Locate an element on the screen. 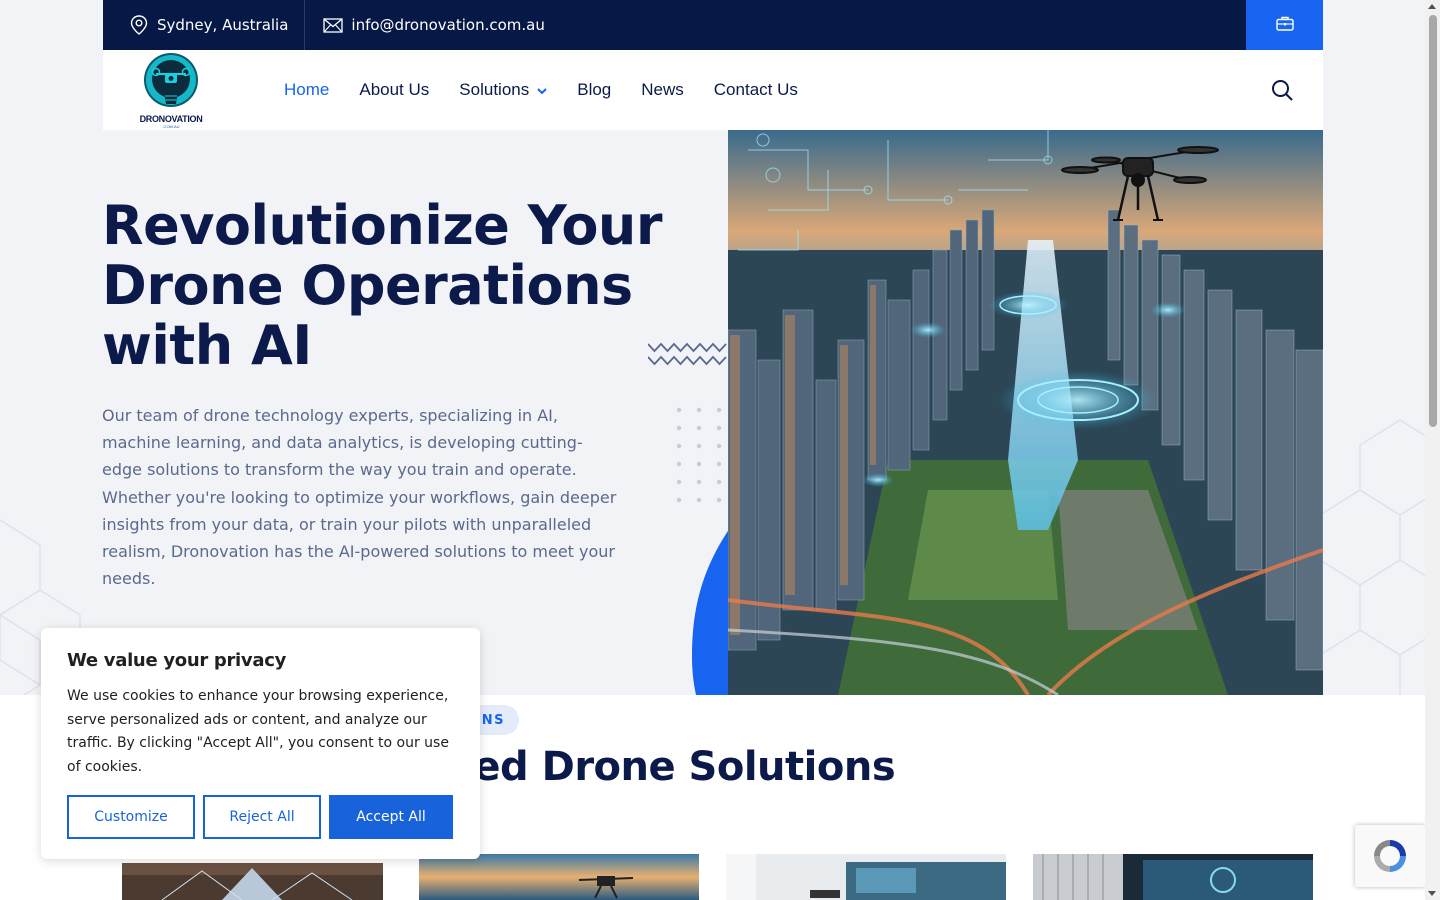  recaptcha-icon is located at coordinates (1390, 856).